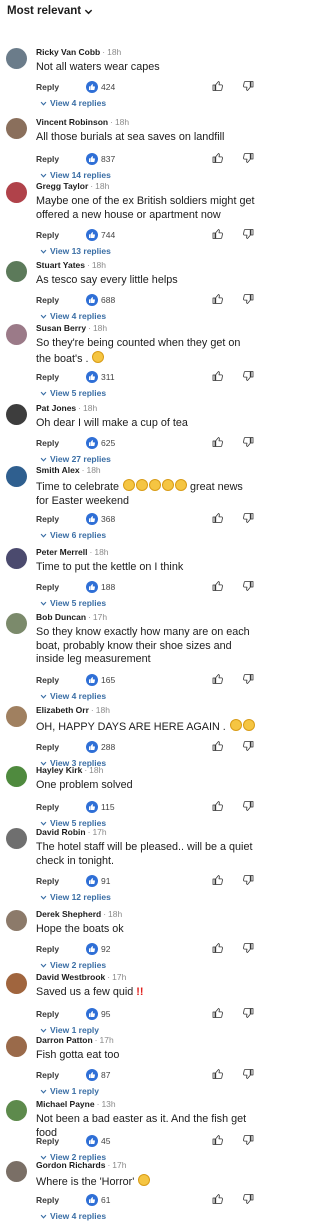 The height and width of the screenshot is (1221, 320). What do you see at coordinates (70, 1165) in the screenshot?
I see `author-name: Gordon Richards` at bounding box center [70, 1165].